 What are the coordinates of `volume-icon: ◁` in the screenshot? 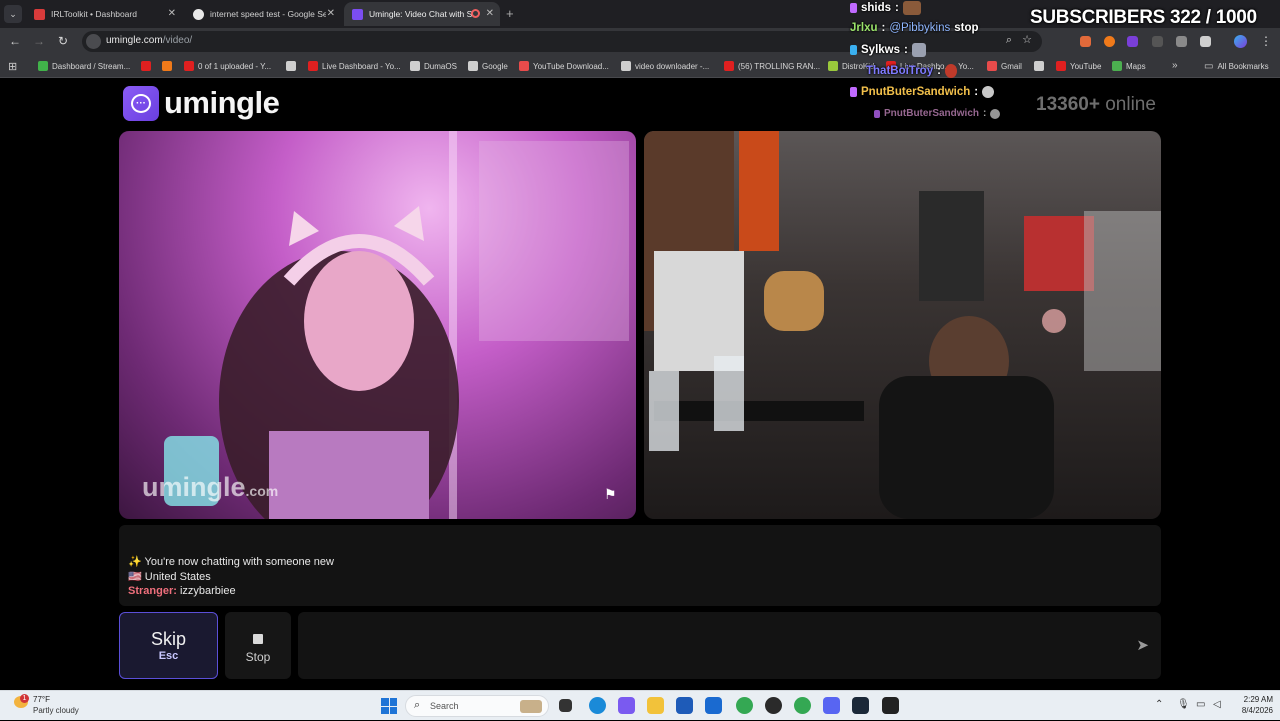 It's located at (1217, 704).